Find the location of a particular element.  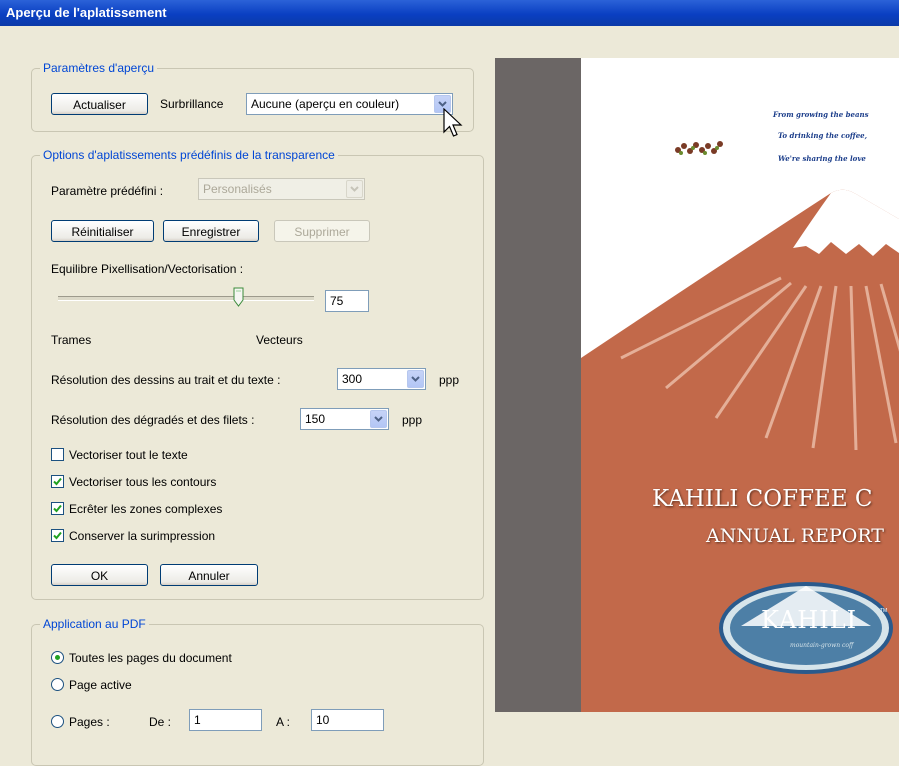

tagline-3: We're sharing the love is located at coordinates (822, 158).